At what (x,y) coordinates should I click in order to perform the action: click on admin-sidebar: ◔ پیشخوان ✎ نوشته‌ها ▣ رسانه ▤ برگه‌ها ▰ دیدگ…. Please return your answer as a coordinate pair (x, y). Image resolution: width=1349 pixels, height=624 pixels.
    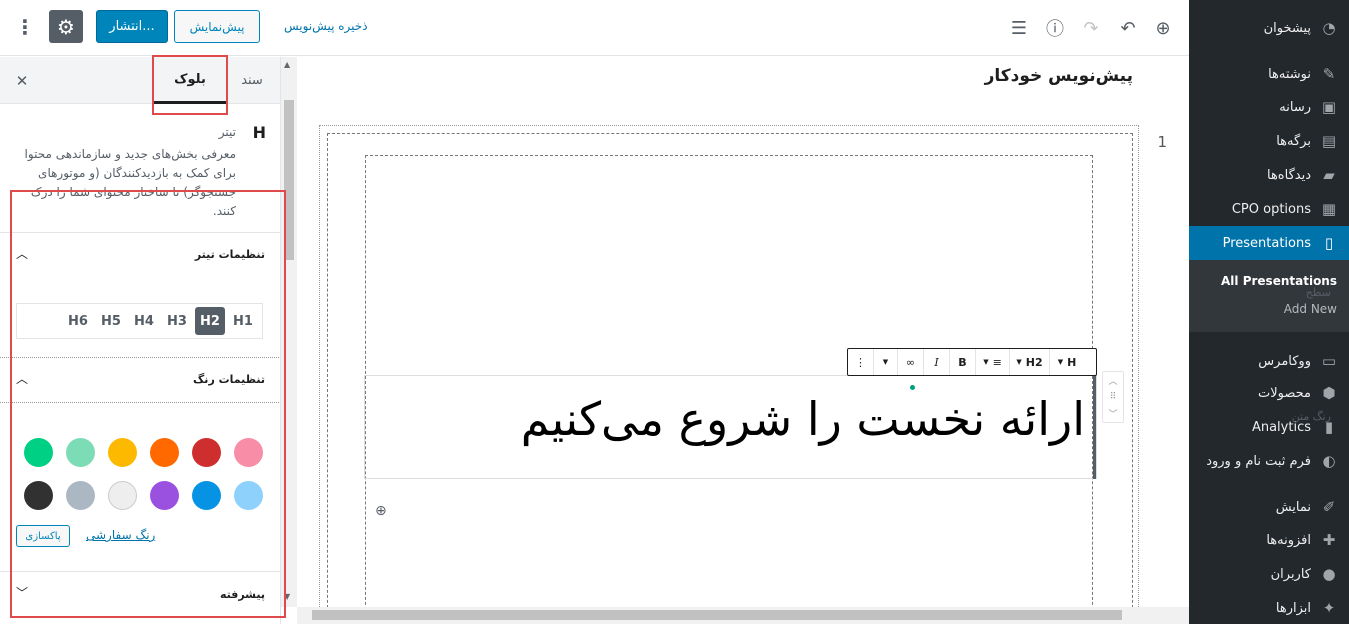
    Looking at the image, I should click on (1269, 312).